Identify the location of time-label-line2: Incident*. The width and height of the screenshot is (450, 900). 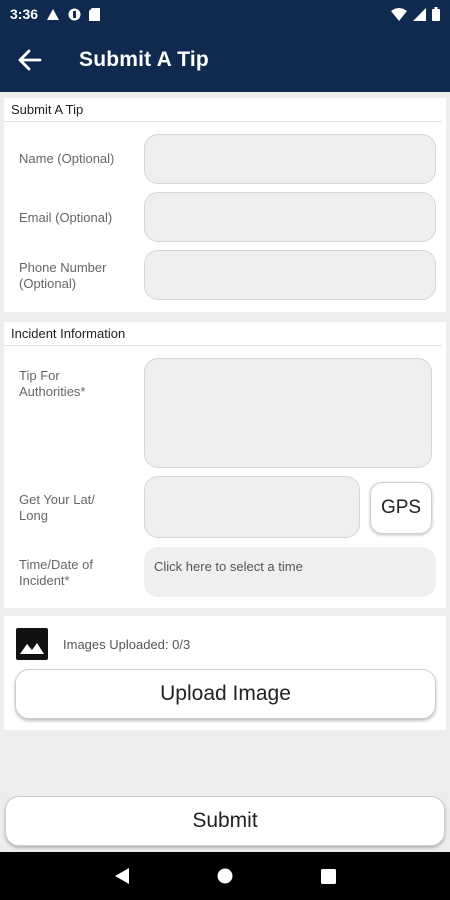
(44, 580).